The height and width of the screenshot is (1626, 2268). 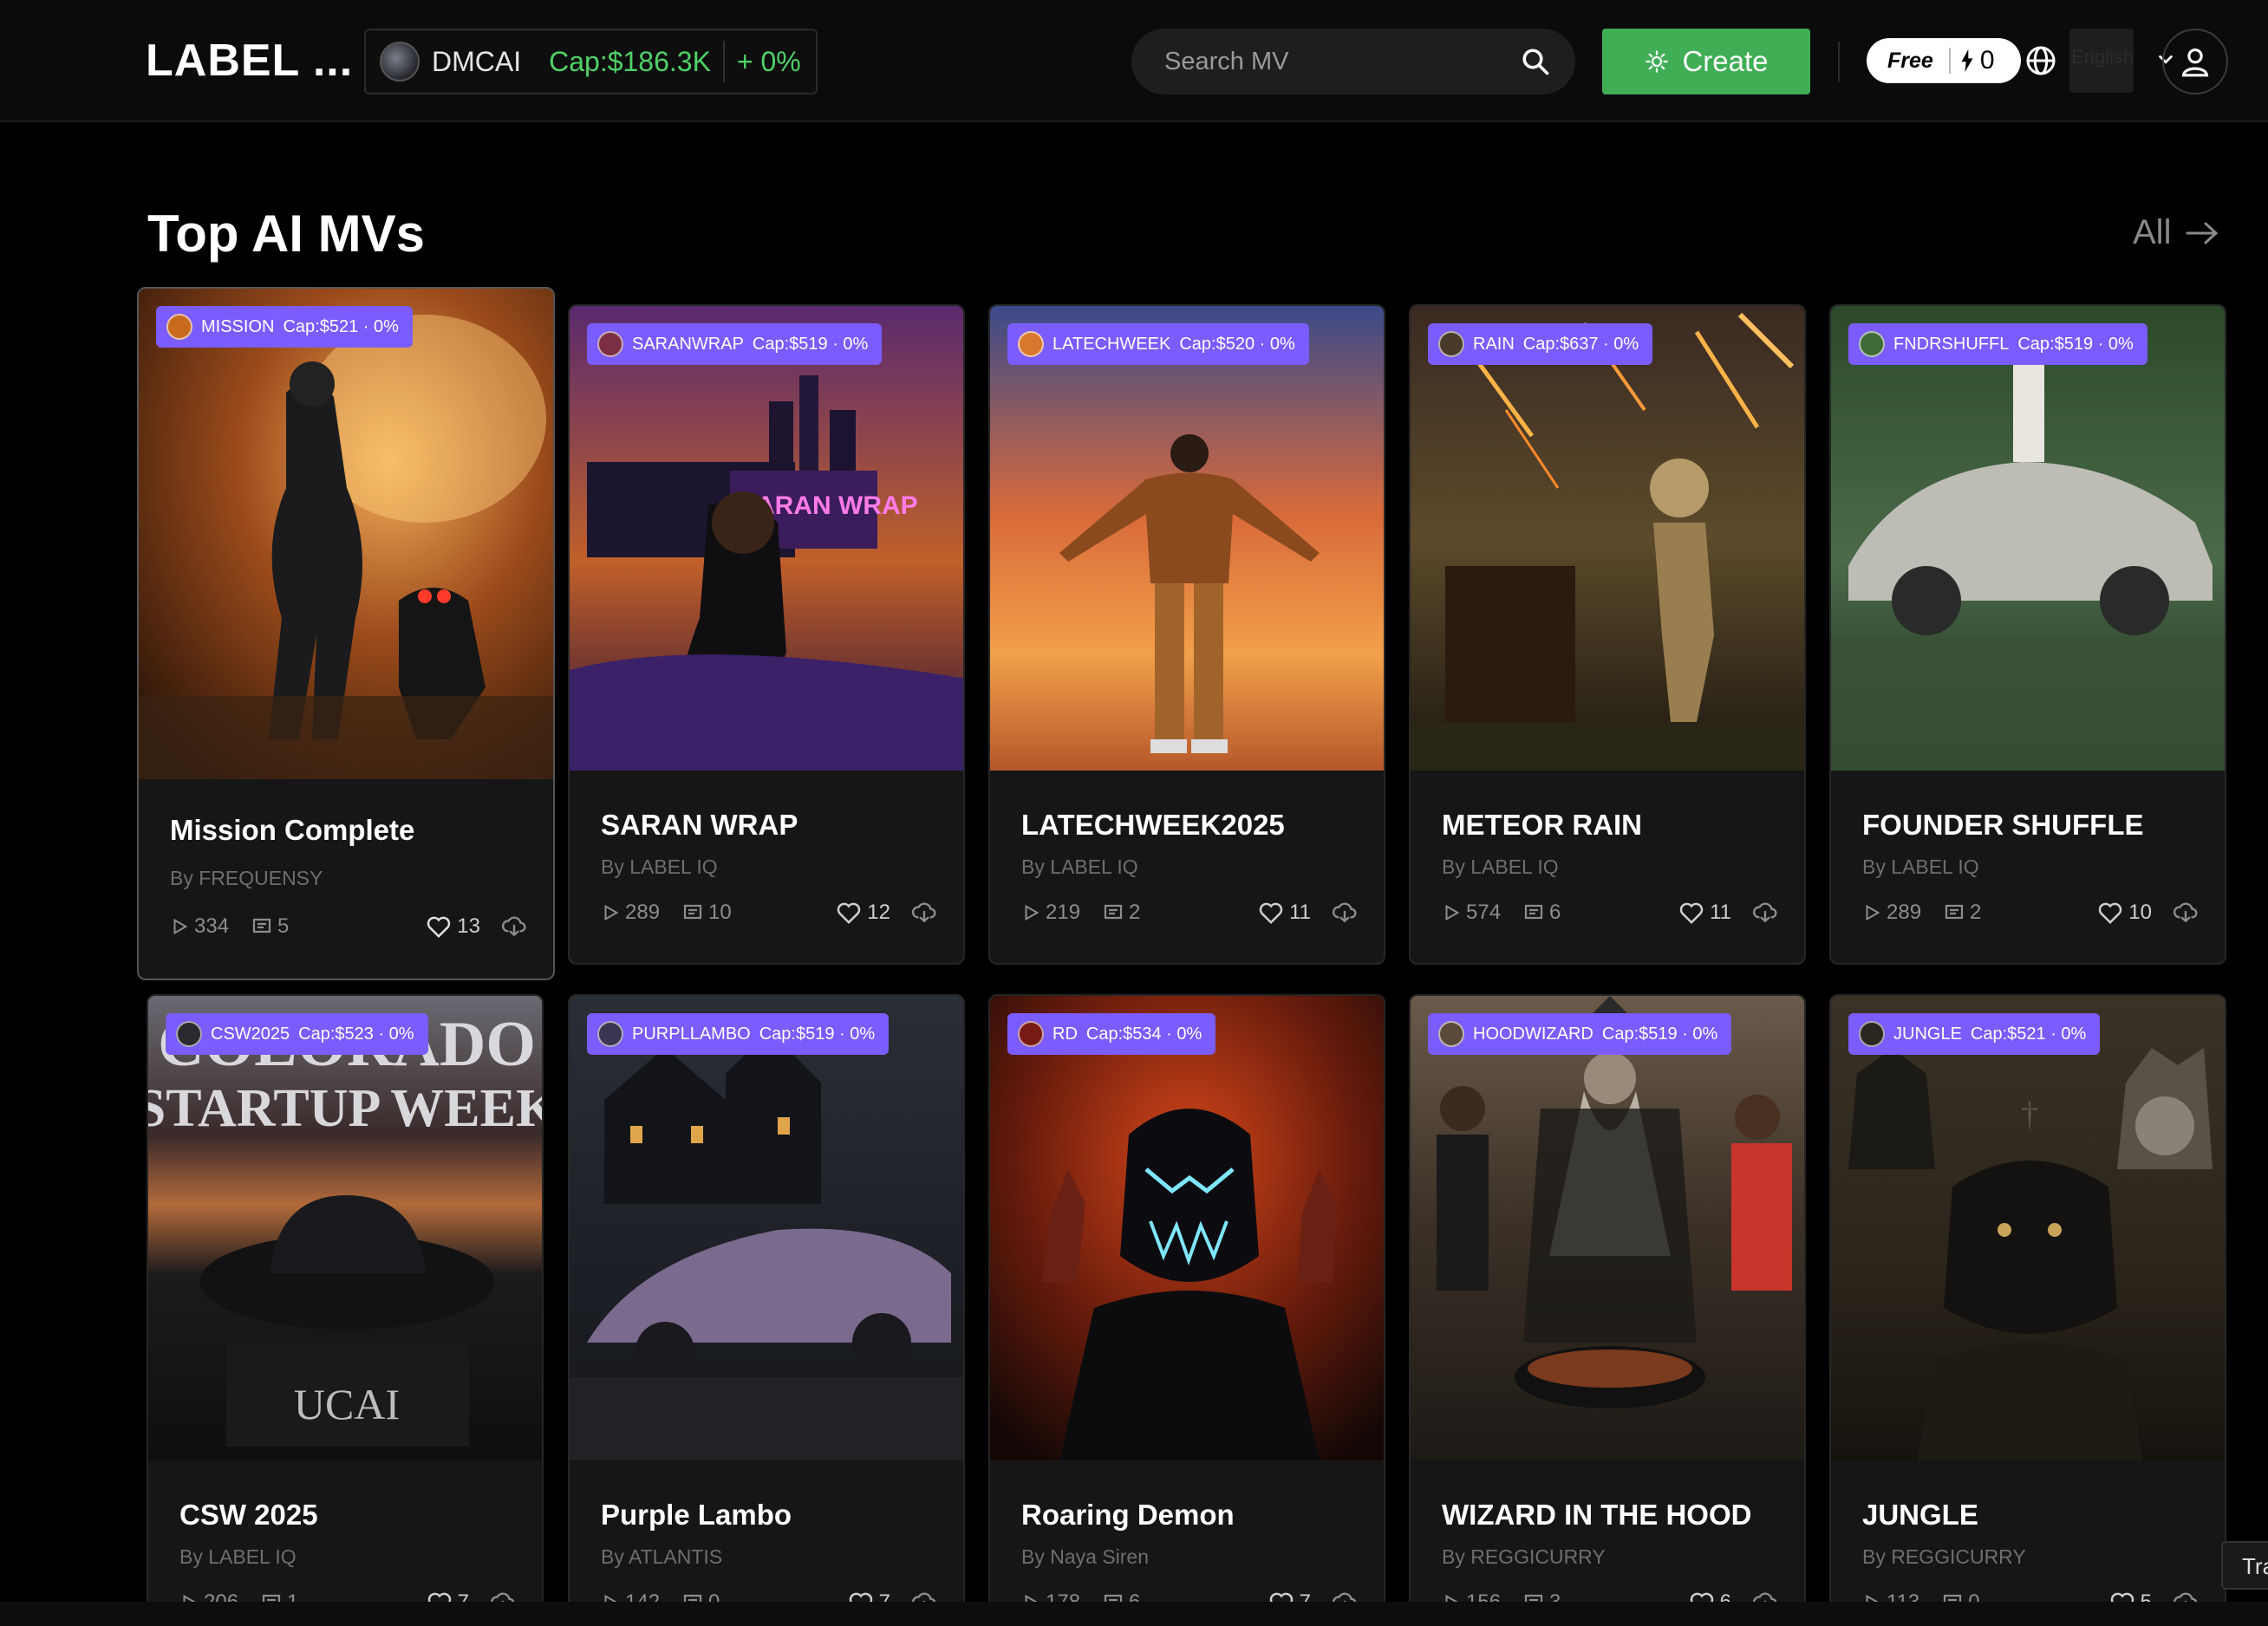 What do you see at coordinates (1032, 912) in the screenshot?
I see `play-icon` at bounding box center [1032, 912].